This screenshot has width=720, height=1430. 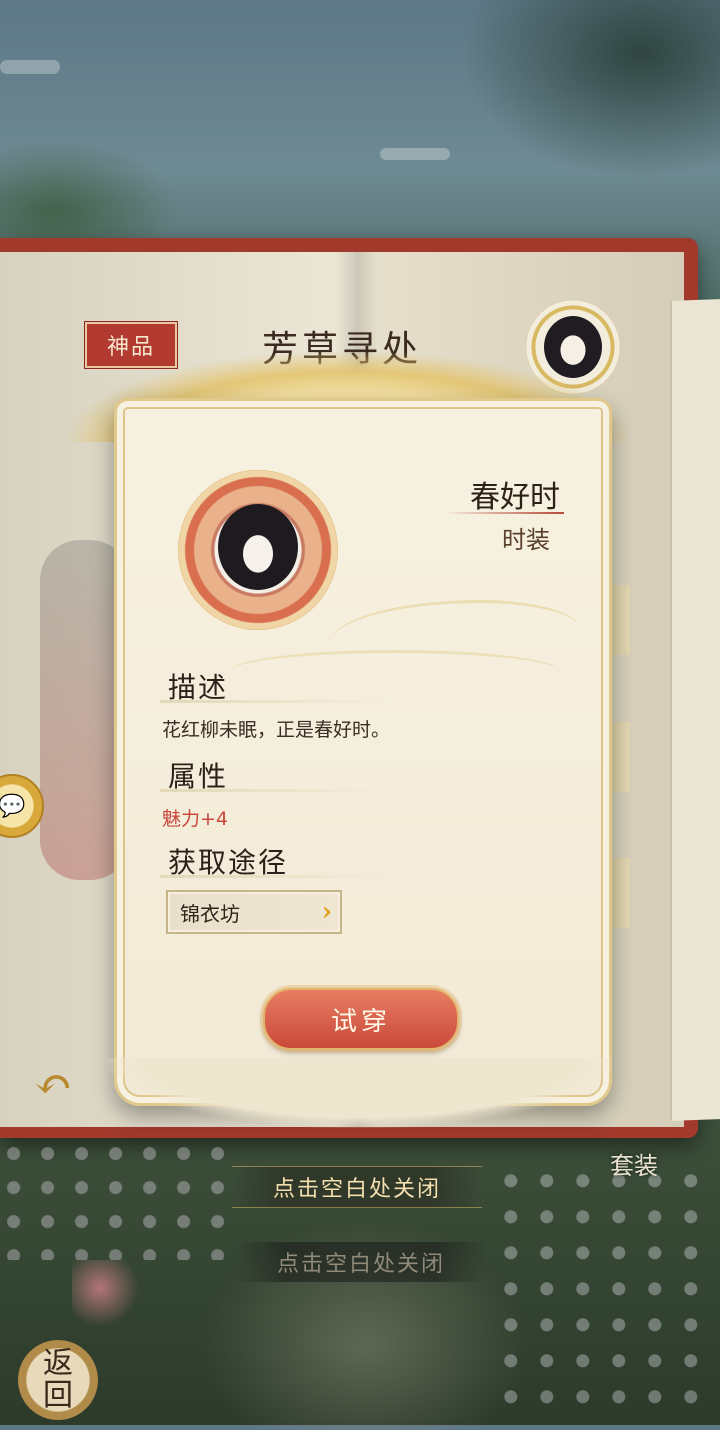 What do you see at coordinates (361, 1019) in the screenshot?
I see `try-on-button: 试穿` at bounding box center [361, 1019].